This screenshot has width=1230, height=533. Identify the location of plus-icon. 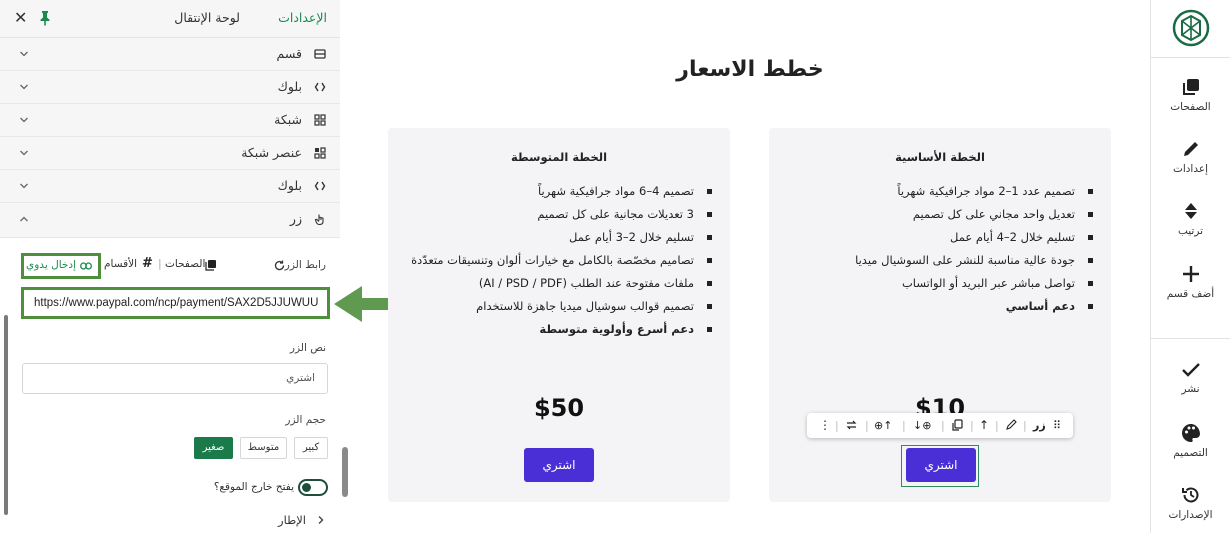
(1190, 274).